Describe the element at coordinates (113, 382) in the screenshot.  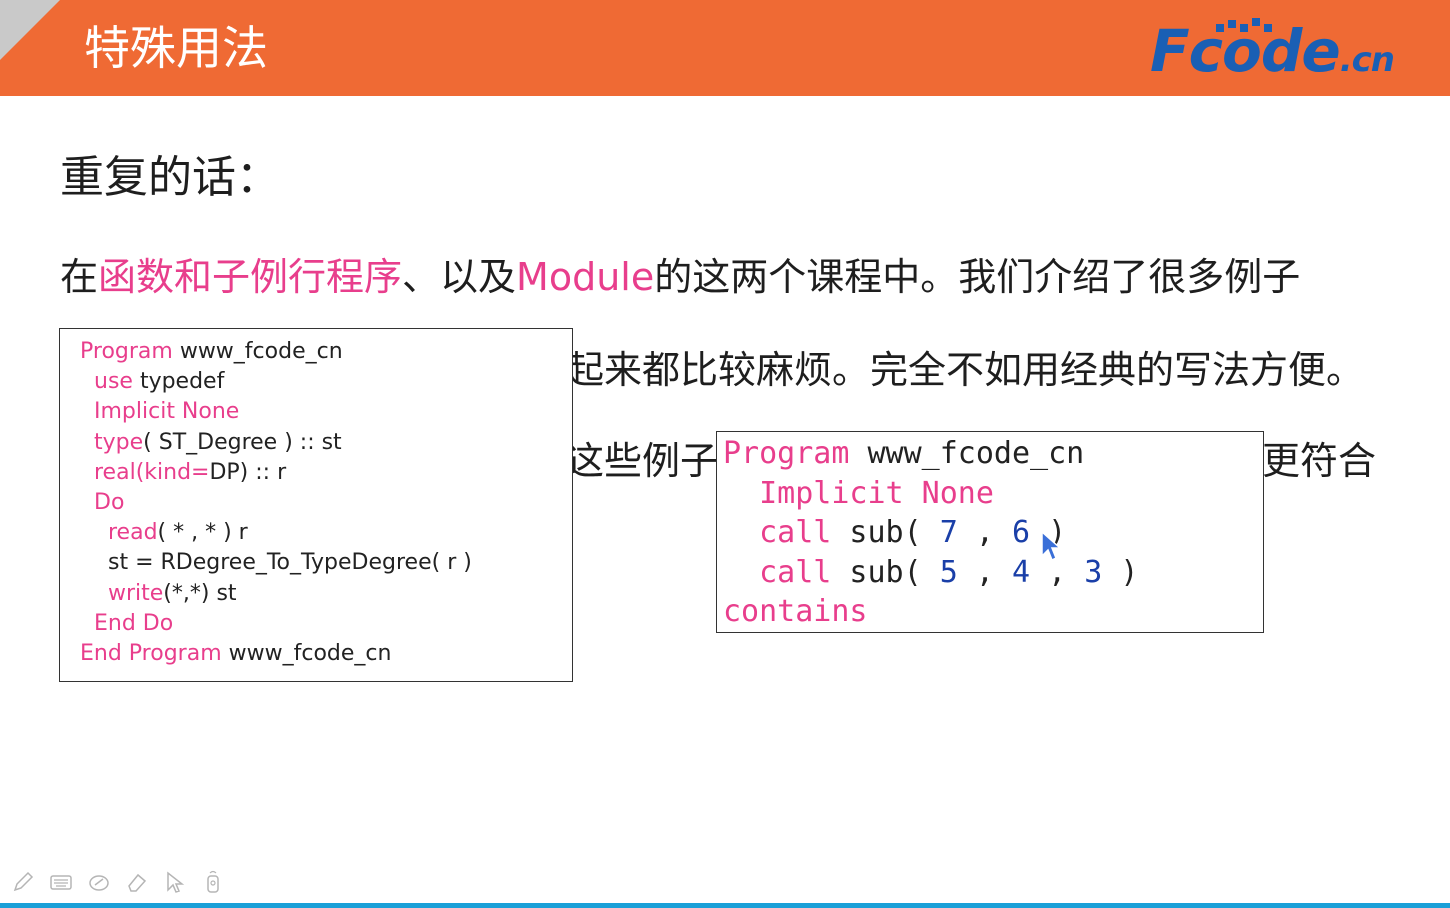
I see `code-keyword: use` at that location.